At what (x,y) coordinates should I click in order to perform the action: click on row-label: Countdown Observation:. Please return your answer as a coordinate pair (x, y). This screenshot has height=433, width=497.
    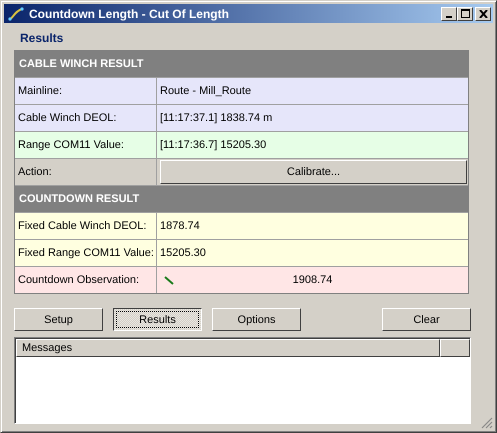
    Looking at the image, I should click on (86, 280).